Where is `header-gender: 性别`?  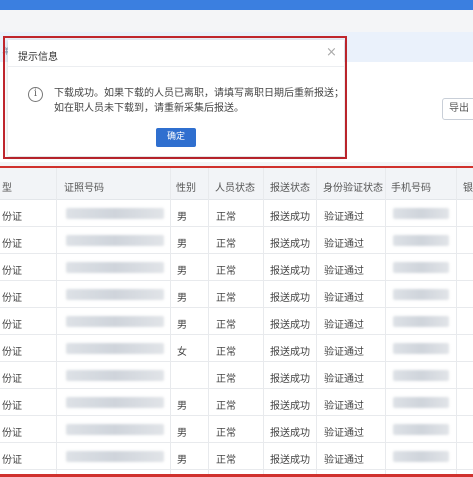
header-gender: 性别 is located at coordinates (186, 186).